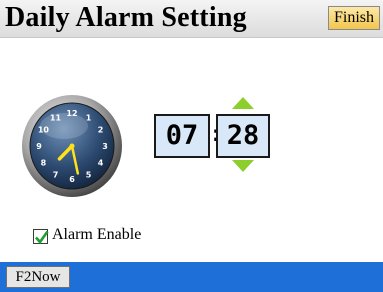 This screenshot has height=292, width=383. I want to click on alarm-enable-checkbox, so click(41, 237).